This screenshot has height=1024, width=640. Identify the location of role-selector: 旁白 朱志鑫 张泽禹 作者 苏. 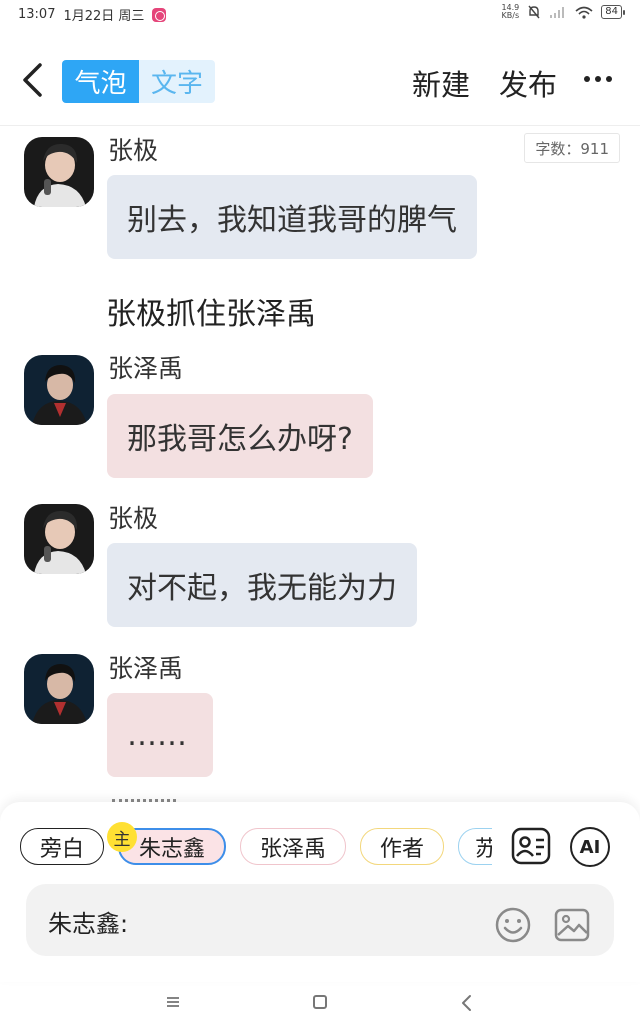
(256, 846).